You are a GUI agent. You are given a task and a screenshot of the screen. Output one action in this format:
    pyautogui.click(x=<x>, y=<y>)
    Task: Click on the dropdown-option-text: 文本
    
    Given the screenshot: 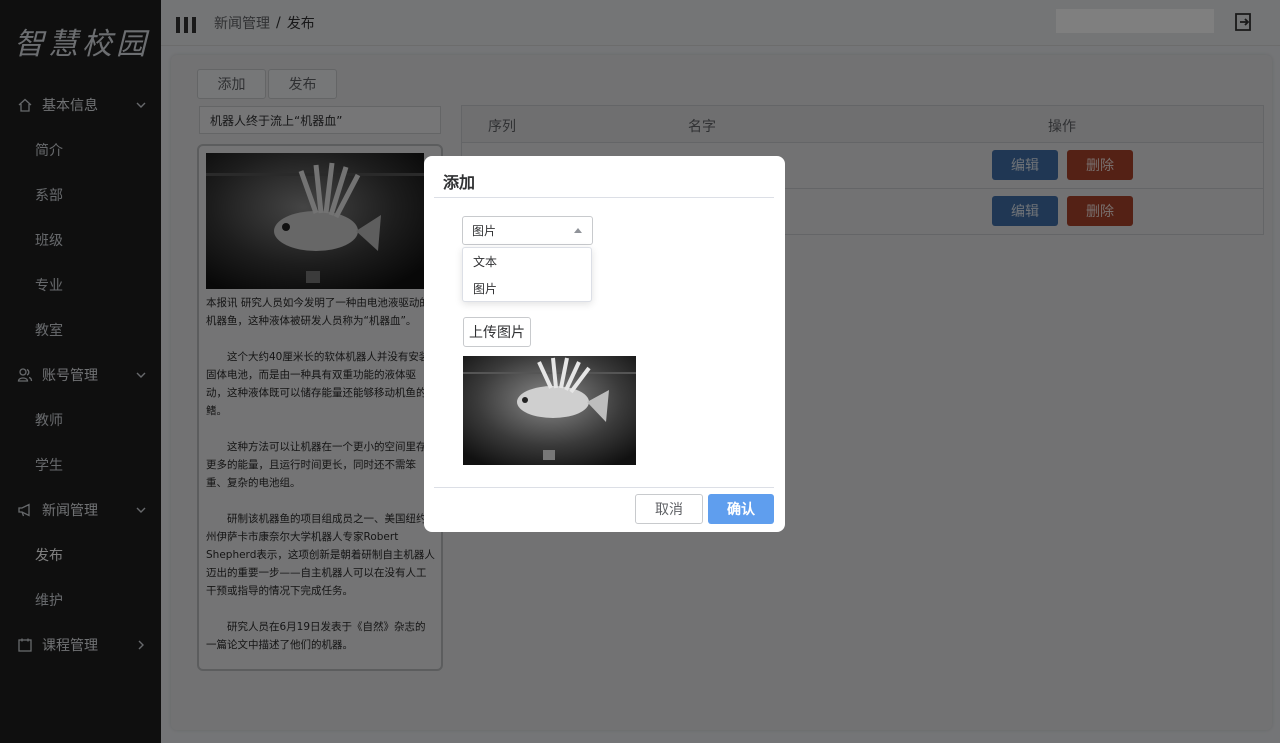 What is the action you would take?
    pyautogui.click(x=527, y=261)
    